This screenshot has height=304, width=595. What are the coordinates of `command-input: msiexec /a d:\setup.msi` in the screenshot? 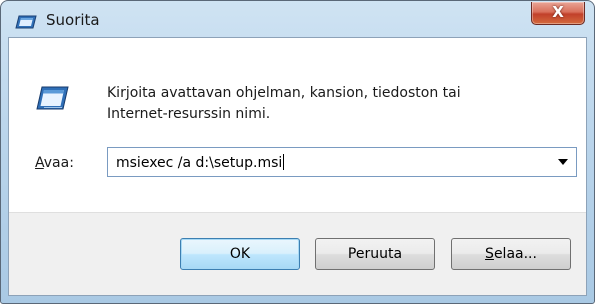 It's located at (200, 162).